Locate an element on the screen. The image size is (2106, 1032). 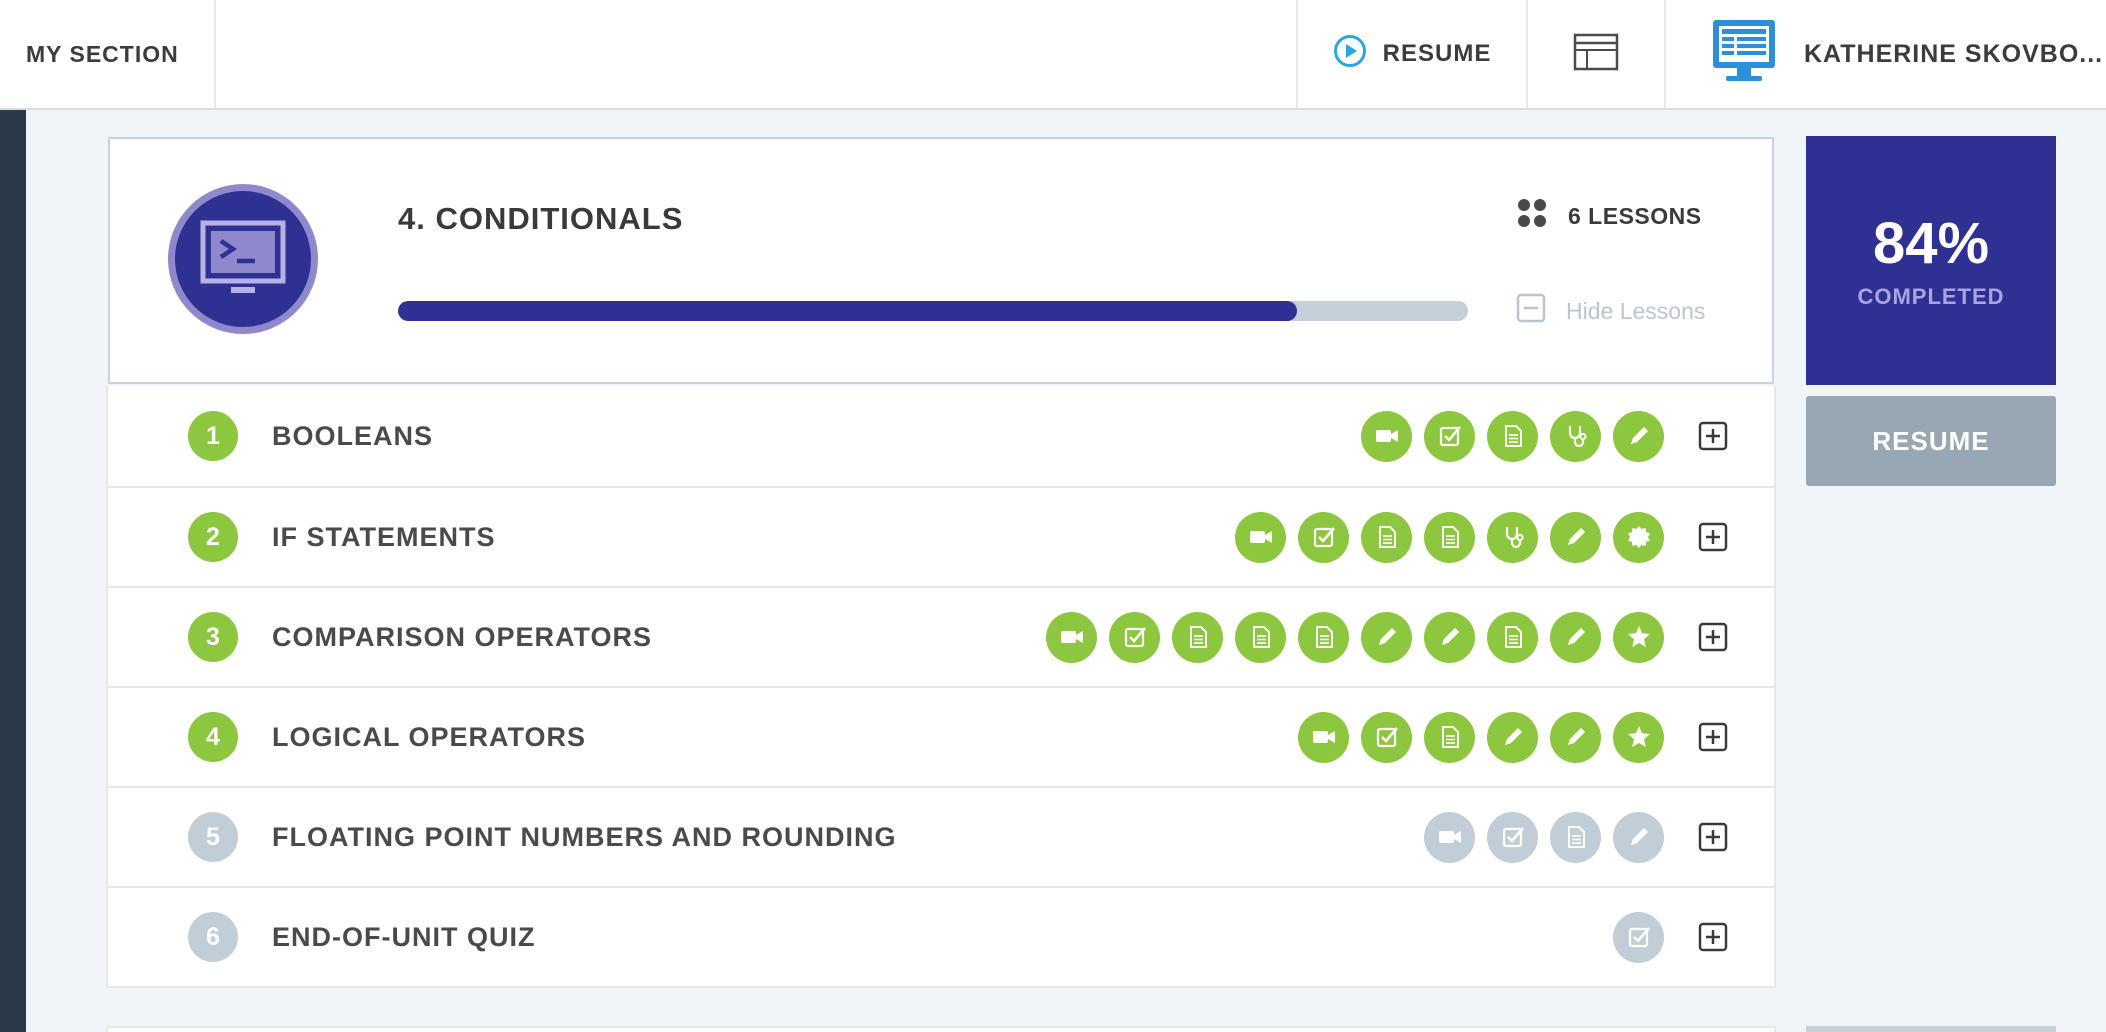
lesson-number-badge: 5 is located at coordinates (213, 837).